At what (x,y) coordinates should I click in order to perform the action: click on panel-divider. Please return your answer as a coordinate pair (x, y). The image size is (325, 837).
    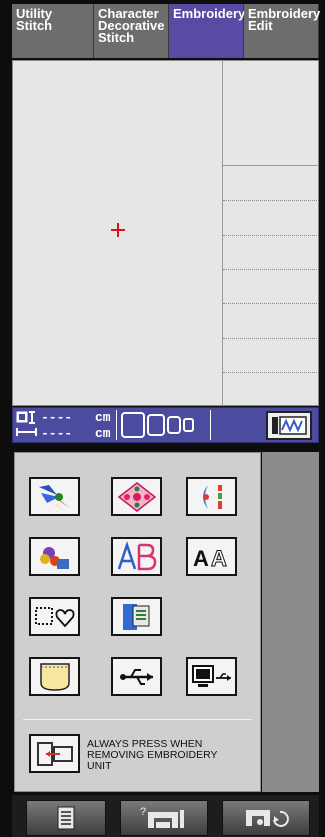
    Looking at the image, I should click on (137, 719).